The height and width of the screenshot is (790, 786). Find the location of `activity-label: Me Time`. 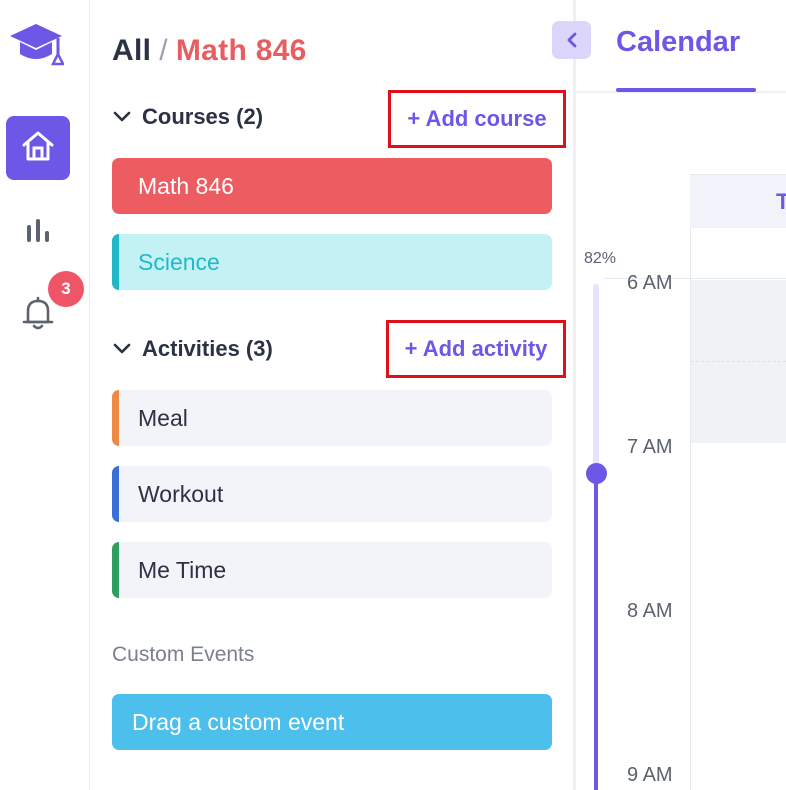

activity-label: Me Time is located at coordinates (182, 569).